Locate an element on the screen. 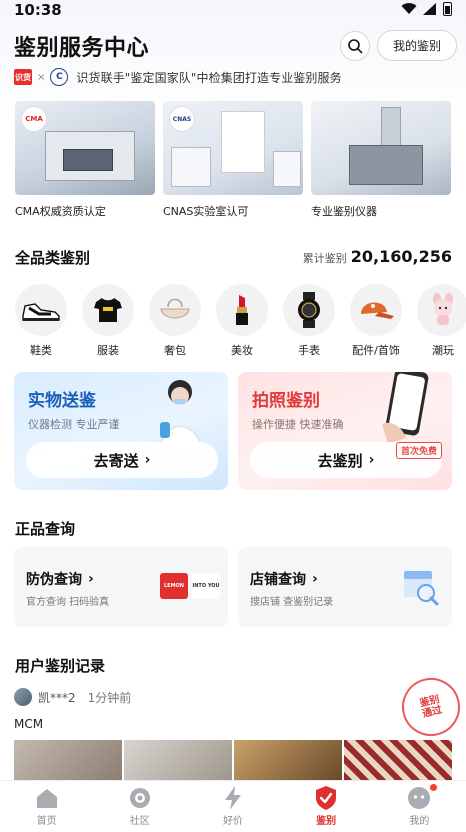 This screenshot has height=832, width=466. lab-technician-illustration is located at coordinates (181, 416).